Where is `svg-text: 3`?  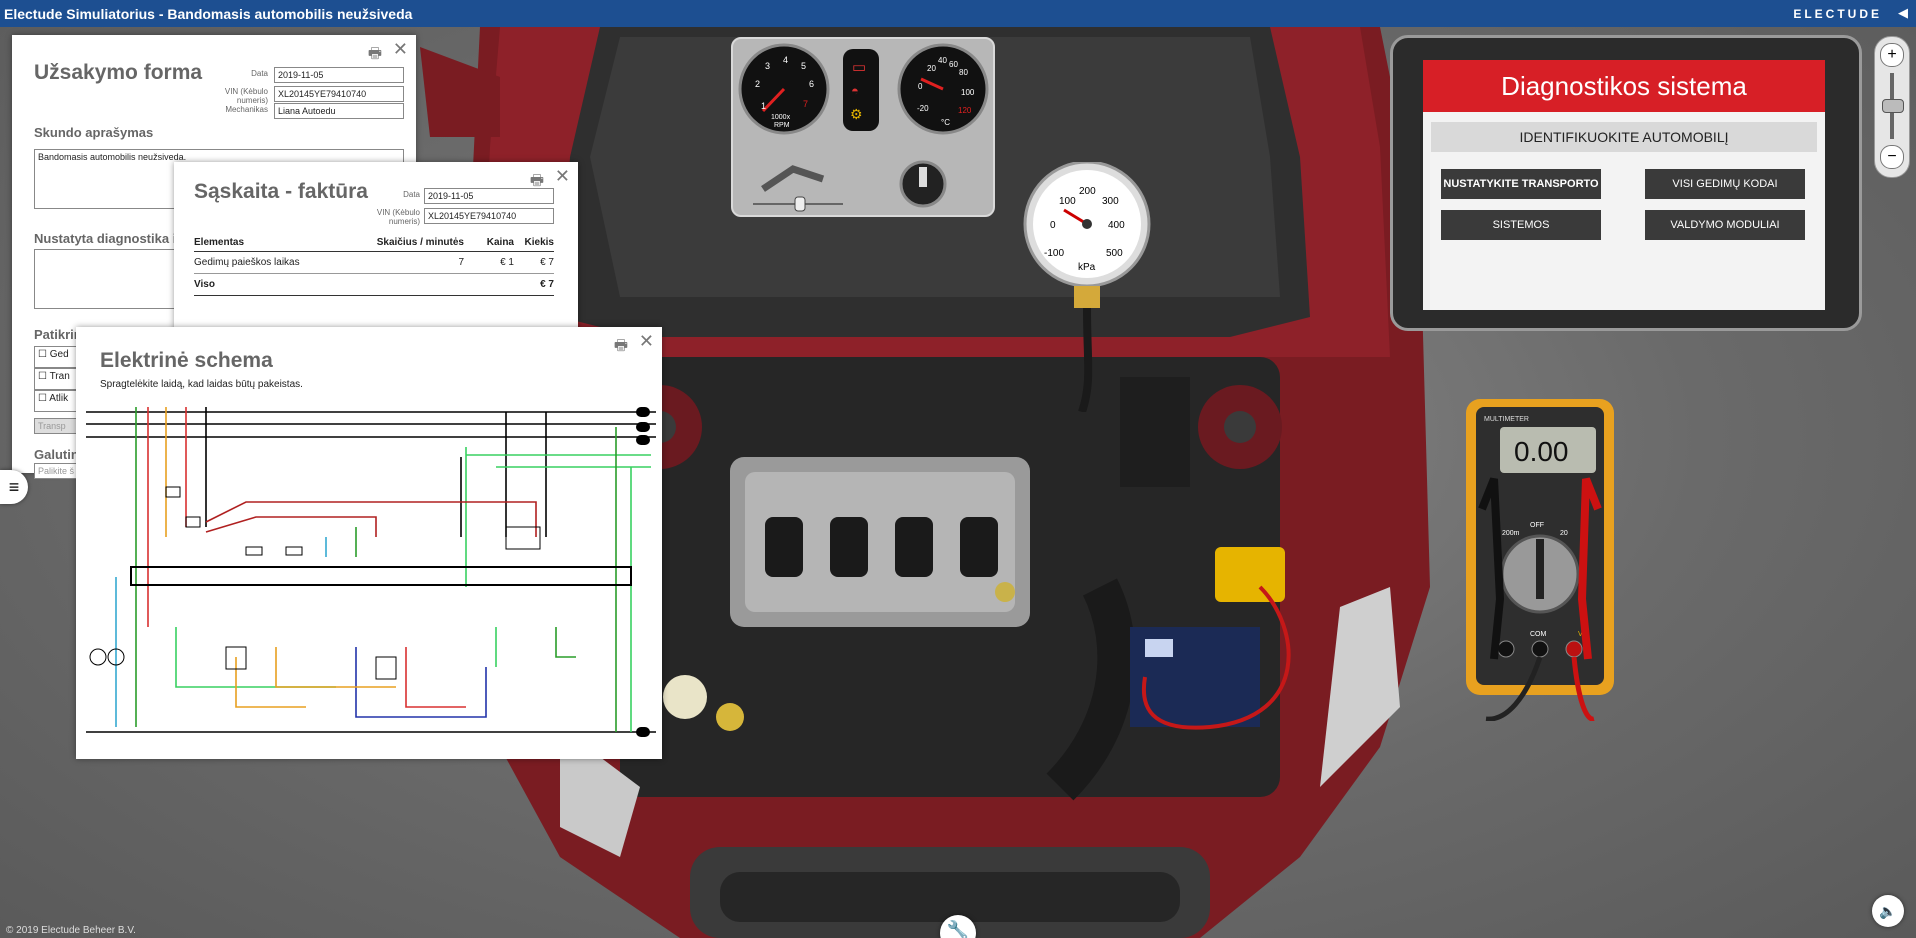 svg-text: 3 is located at coordinates (767, 66).